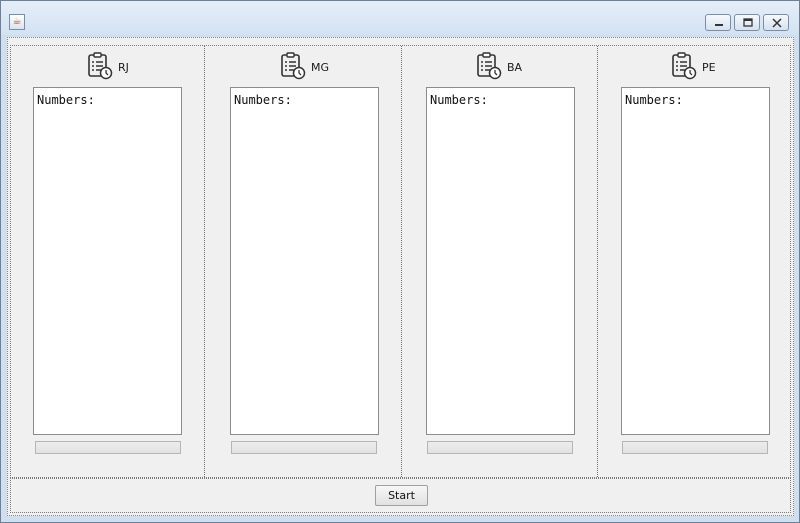 This screenshot has height=523, width=800. What do you see at coordinates (515, 67) in the screenshot?
I see `panel-title: BA` at bounding box center [515, 67].